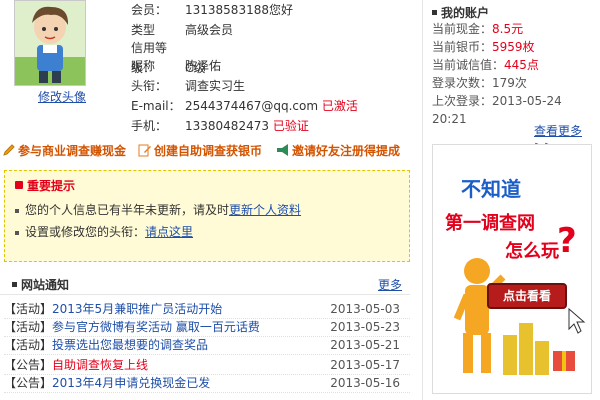  I want to click on info-nickname: 昵称 陈泽佑, so click(176, 66).